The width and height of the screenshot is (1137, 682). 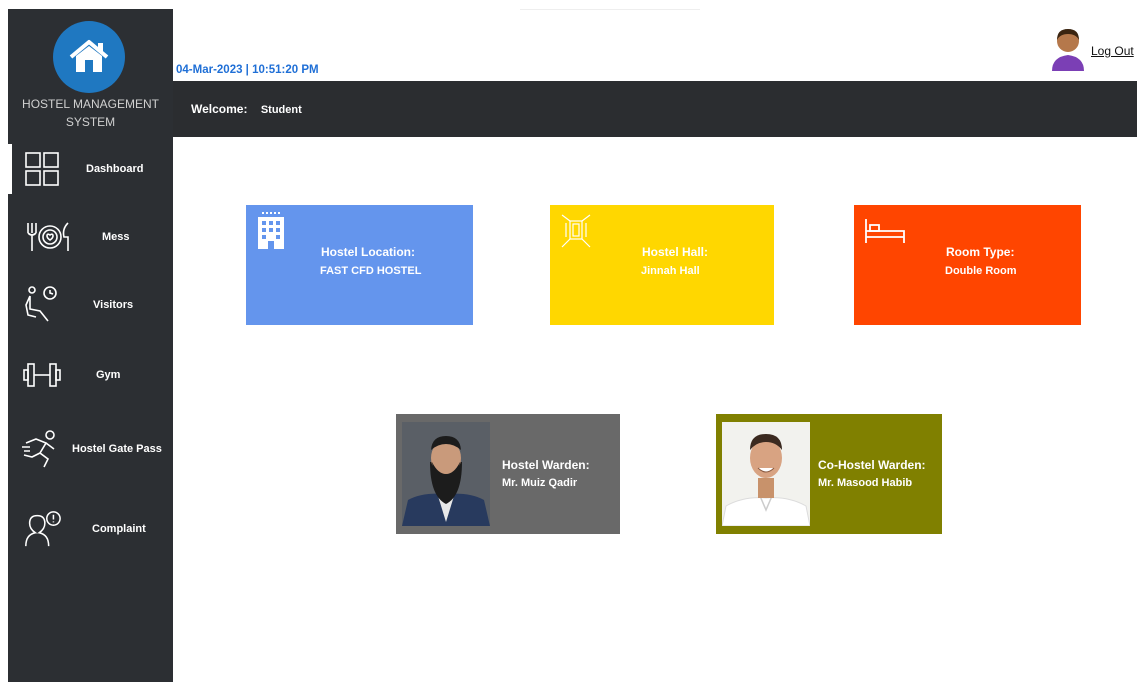 What do you see at coordinates (219, 109) in the screenshot?
I see `welcome-label: Welcome:` at bounding box center [219, 109].